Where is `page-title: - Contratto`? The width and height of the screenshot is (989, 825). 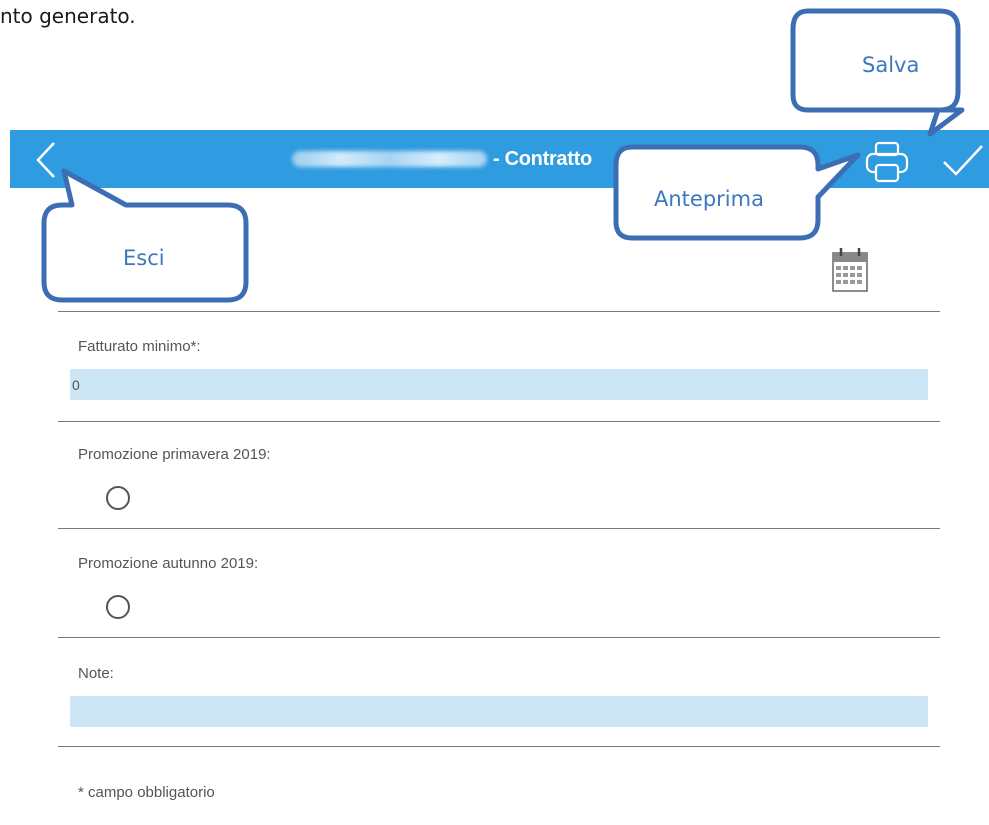 page-title: - Contratto is located at coordinates (442, 159).